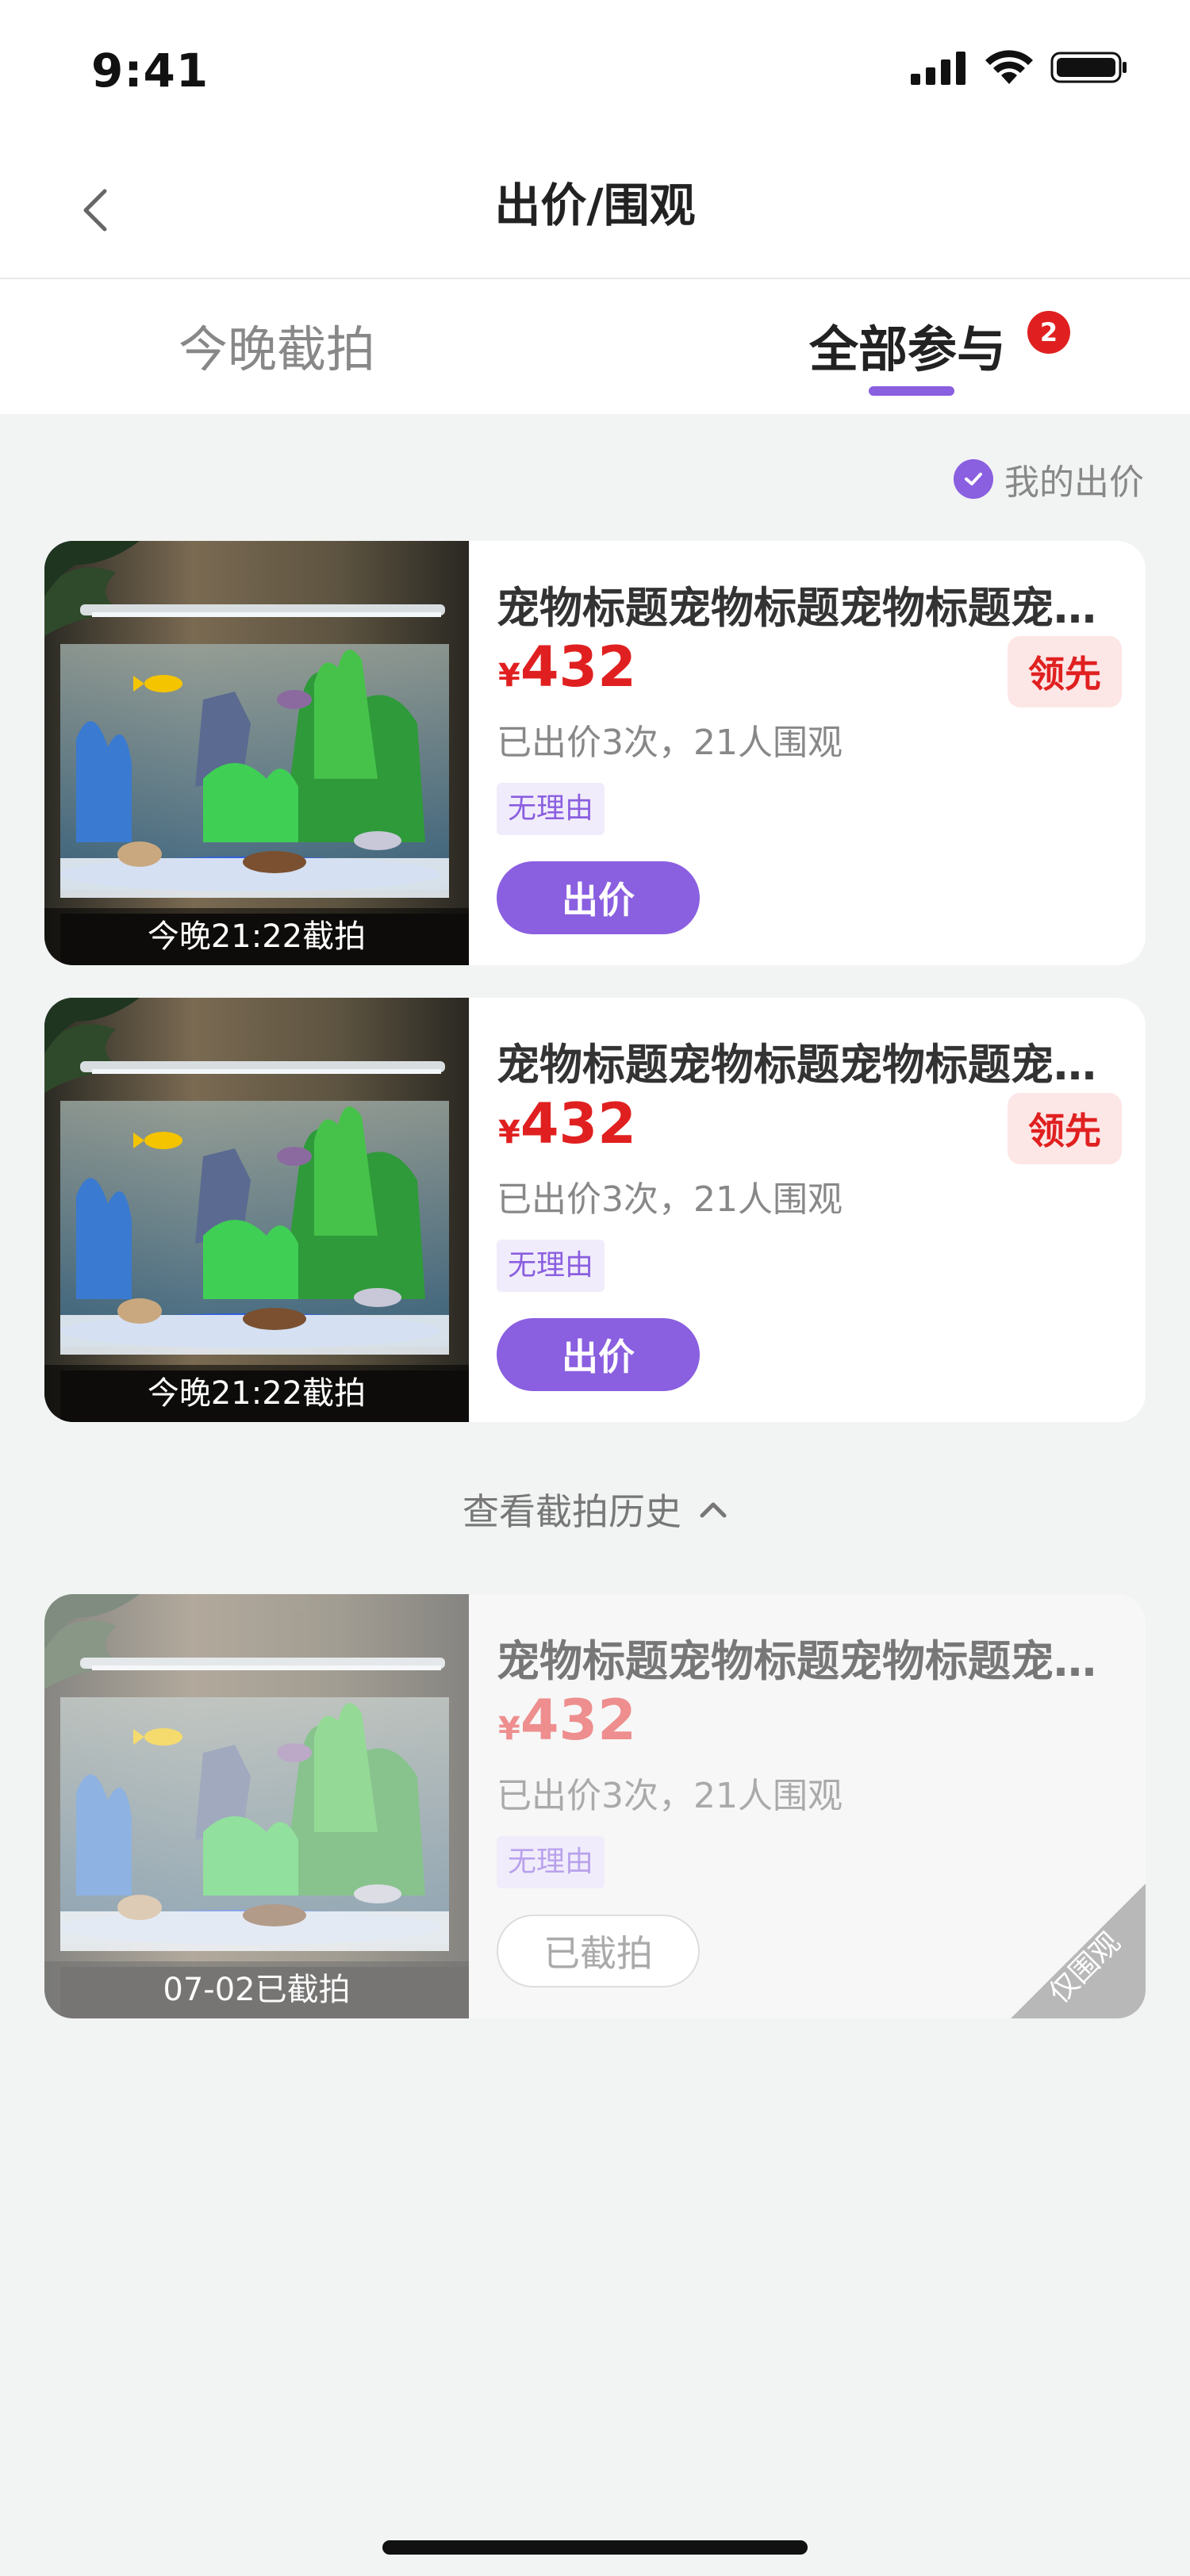 The height and width of the screenshot is (2576, 1190). I want to click on view-history-link: 查看截拍历史, so click(595, 1509).